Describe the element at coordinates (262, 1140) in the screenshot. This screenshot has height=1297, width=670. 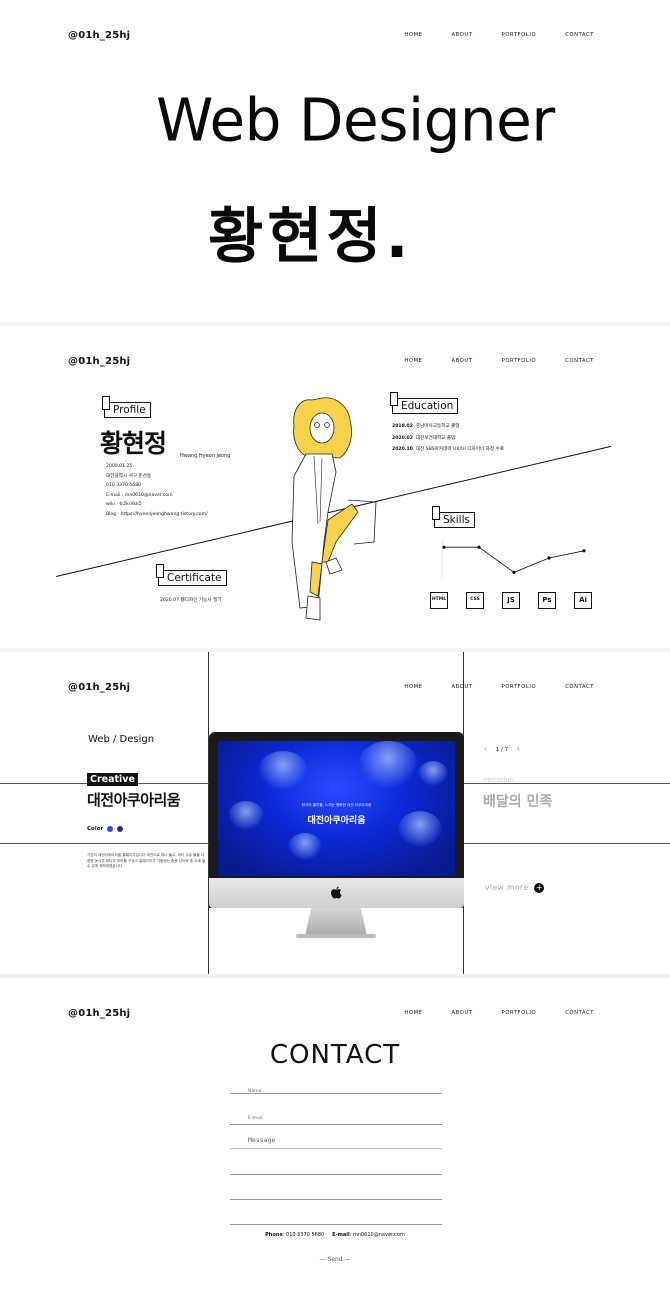
I see `message-label: Message` at that location.